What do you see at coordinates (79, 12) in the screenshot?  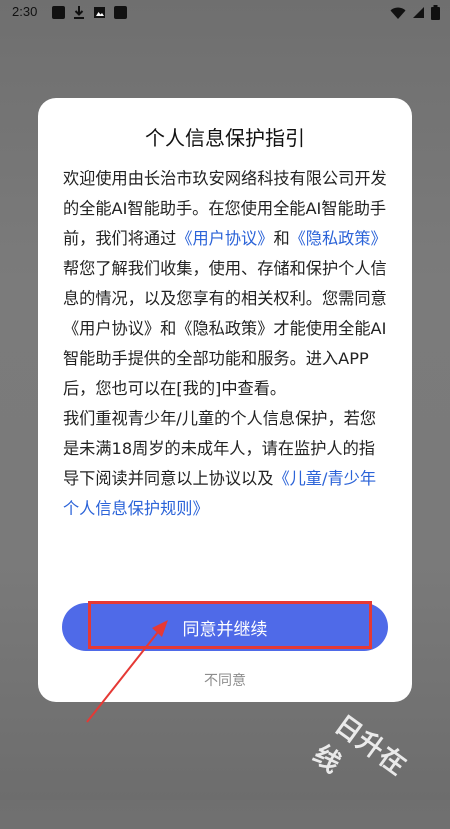 I see `download-icon` at bounding box center [79, 12].